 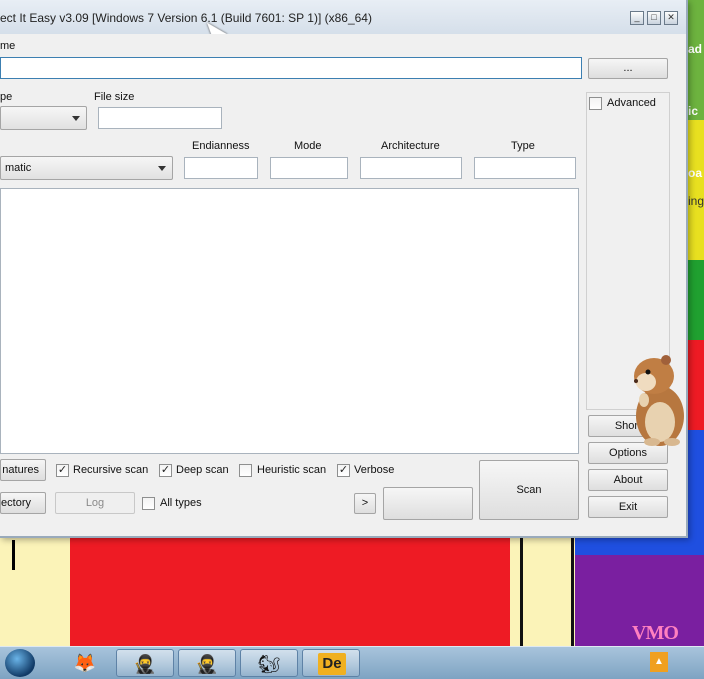 What do you see at coordinates (525, 168) in the screenshot?
I see `type-field` at bounding box center [525, 168].